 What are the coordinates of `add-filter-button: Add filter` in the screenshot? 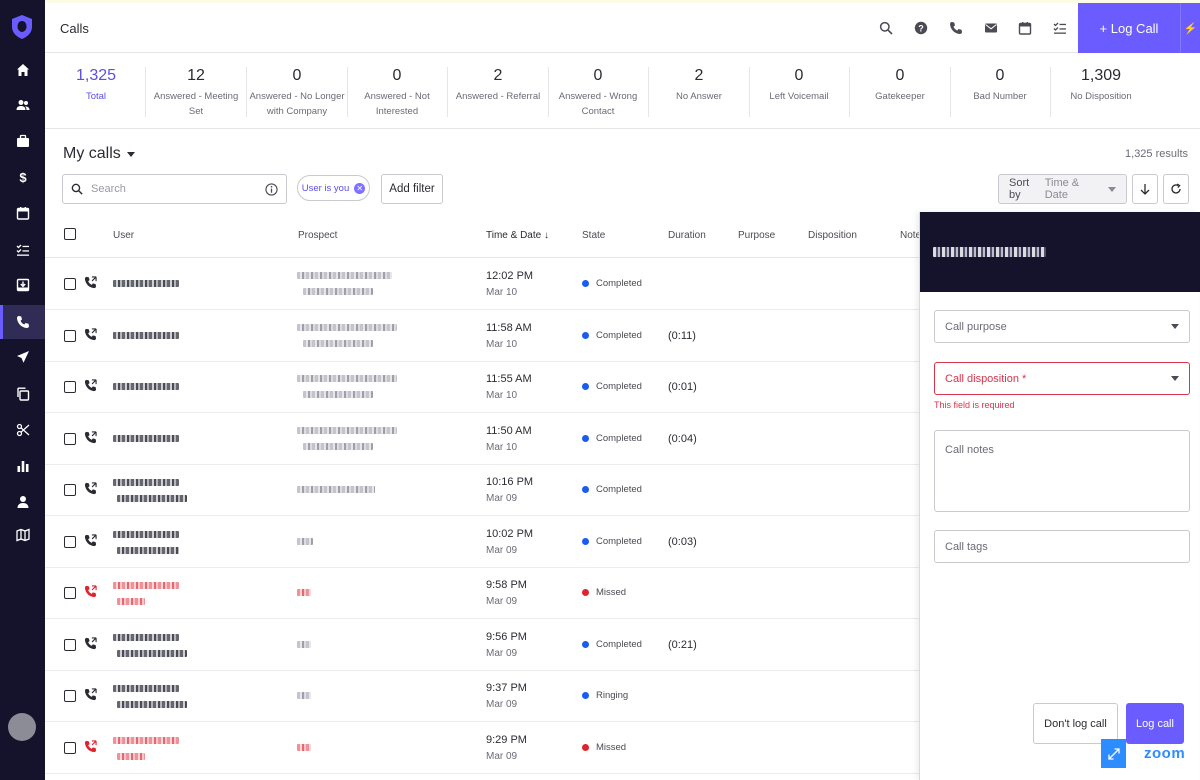 It's located at (412, 189).